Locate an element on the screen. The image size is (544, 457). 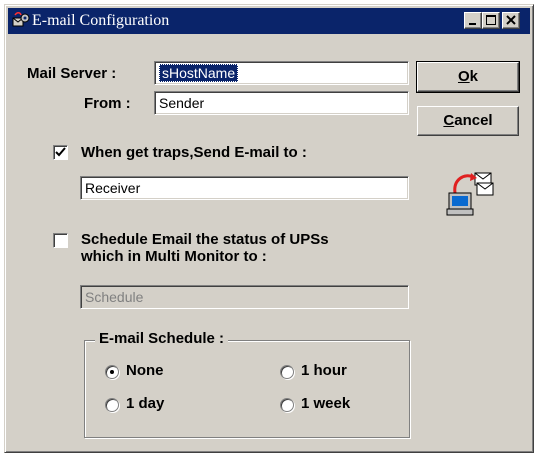
maximize-button is located at coordinates (491, 20).